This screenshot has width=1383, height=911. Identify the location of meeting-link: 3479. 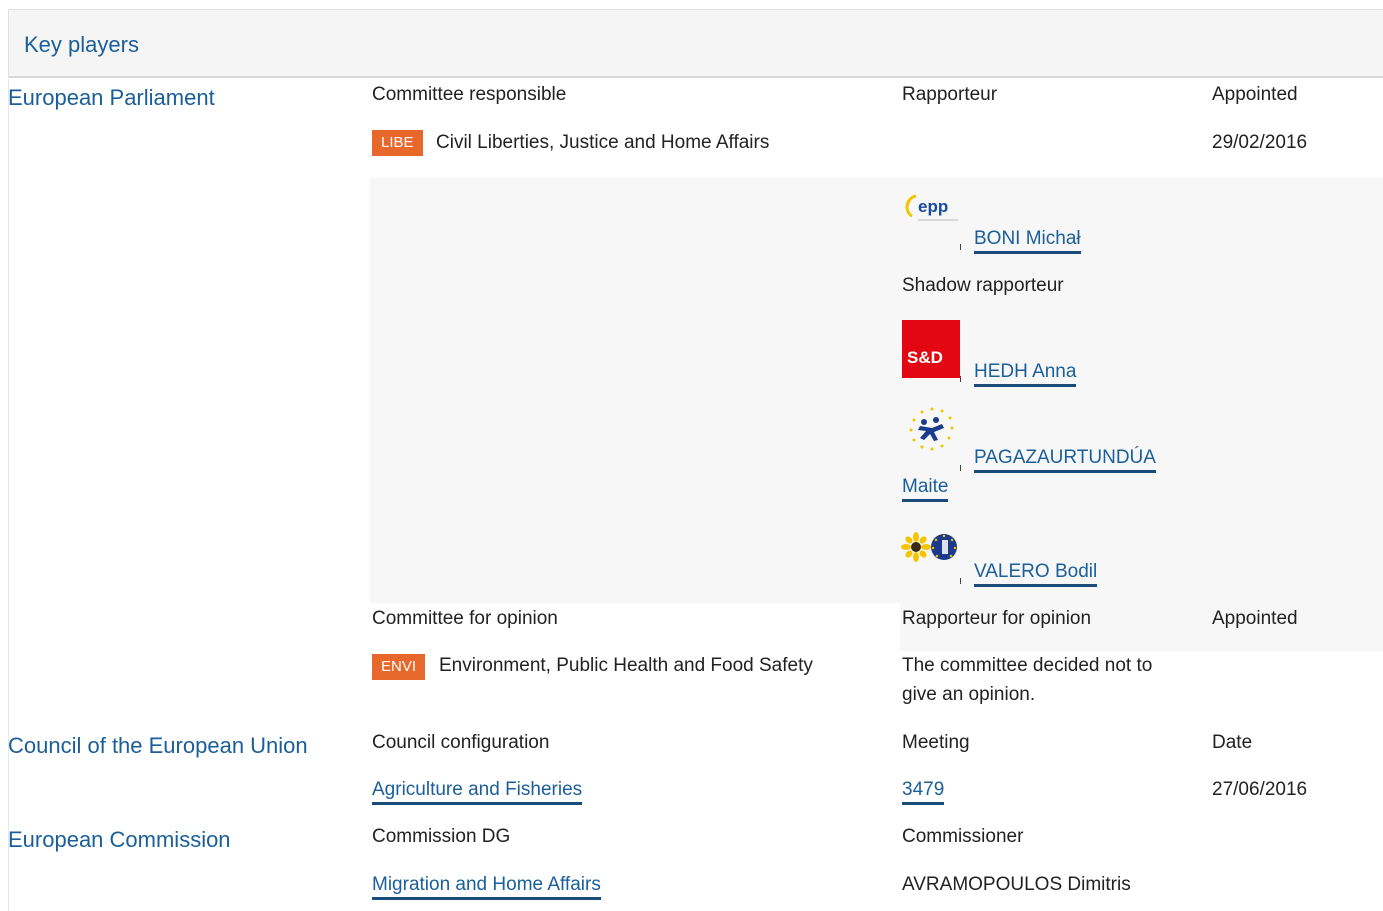
(923, 792).